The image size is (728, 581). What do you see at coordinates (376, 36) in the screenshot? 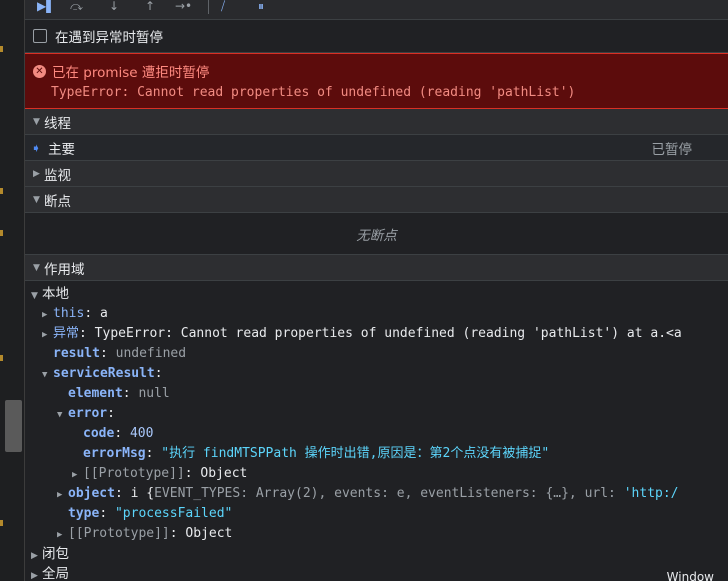
I see `pause-on-exceptions-row: 在遇到异常时暂停` at bounding box center [376, 36].